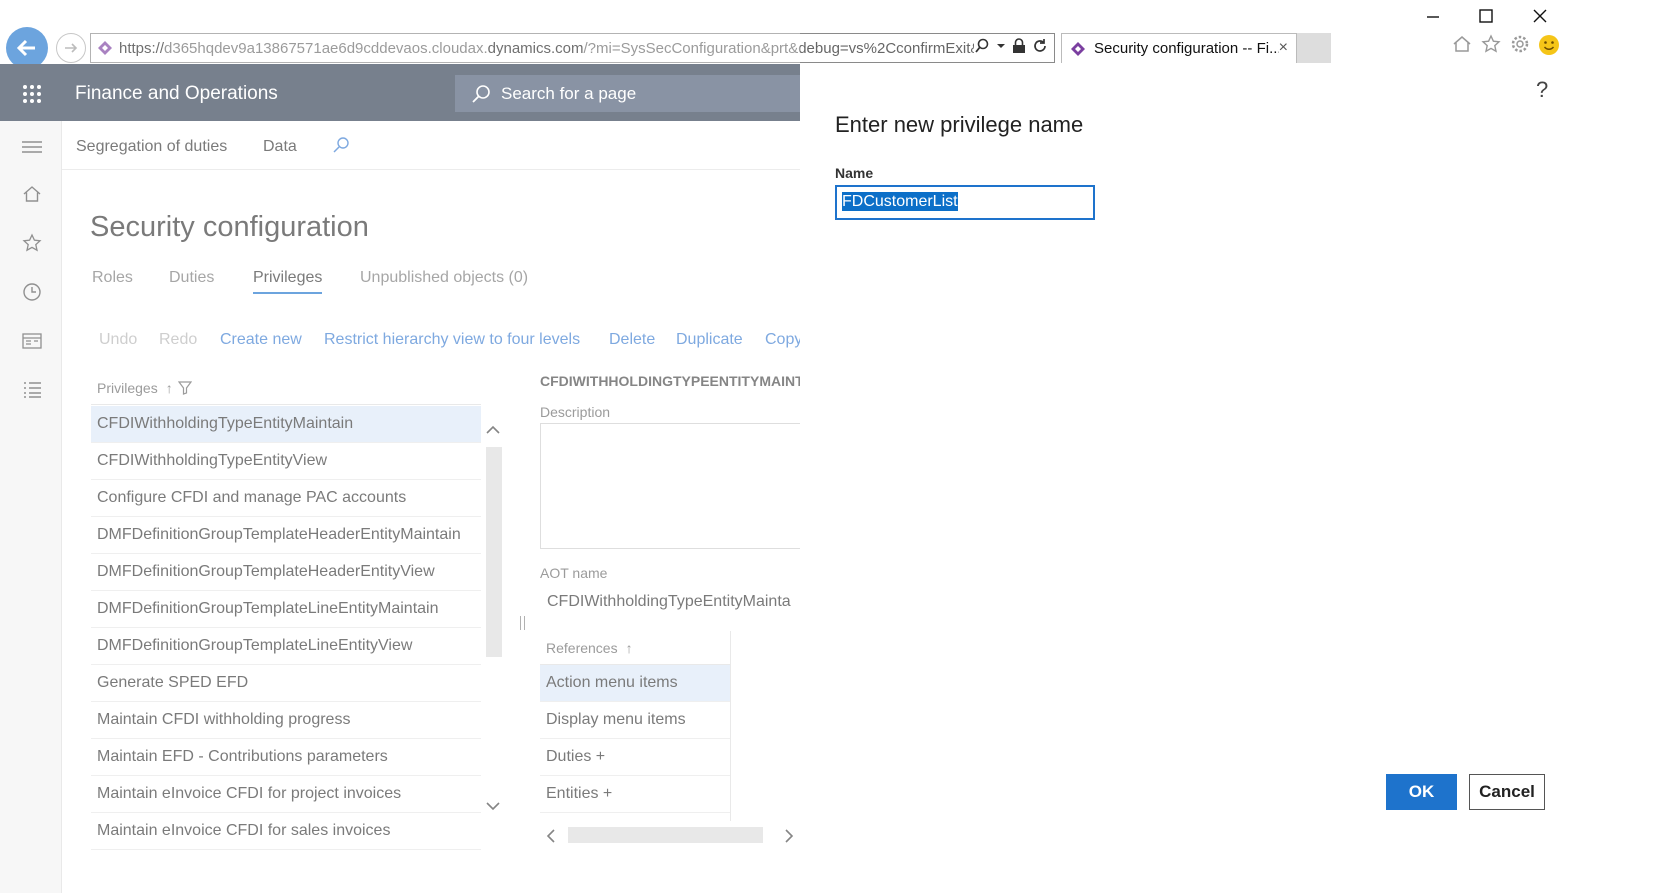 The width and height of the screenshot is (1658, 893). Describe the element at coordinates (151, 147) in the screenshot. I see `nav-segregation-of-duties: Segregation of duties` at that location.